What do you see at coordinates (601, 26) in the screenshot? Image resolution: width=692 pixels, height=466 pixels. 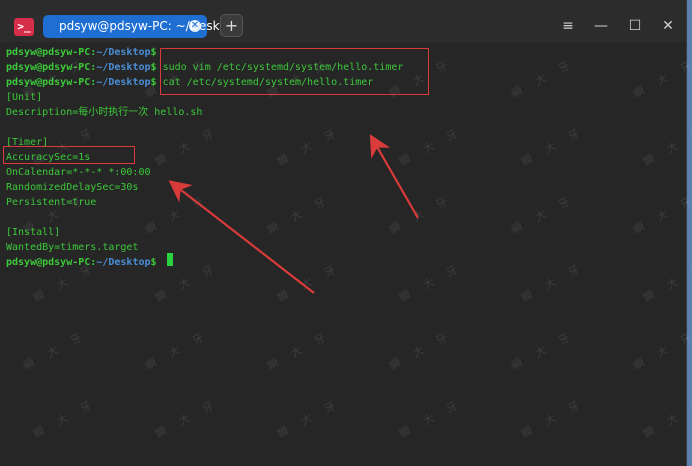 I see `minimize-icon: —` at bounding box center [601, 26].